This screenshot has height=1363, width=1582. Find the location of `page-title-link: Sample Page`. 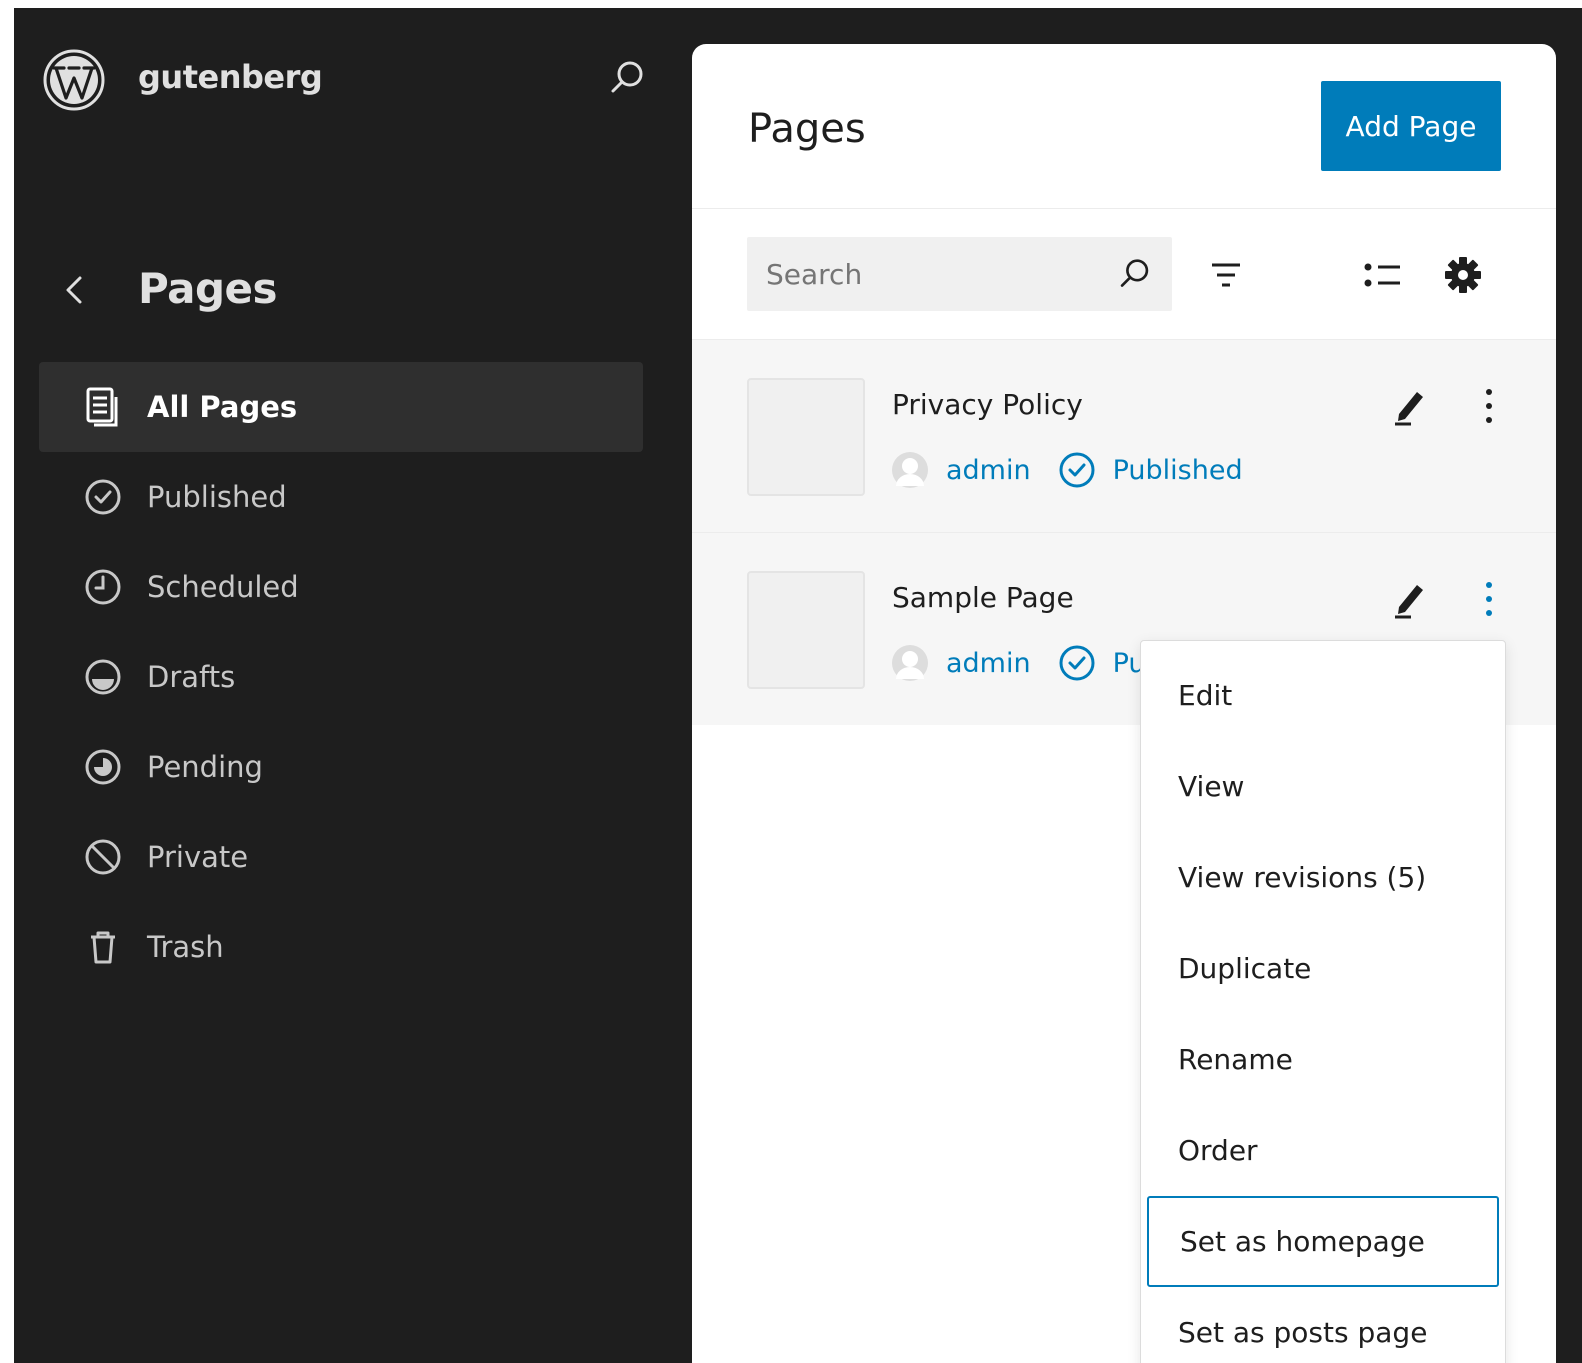

page-title-link: Sample Page is located at coordinates (983, 597).